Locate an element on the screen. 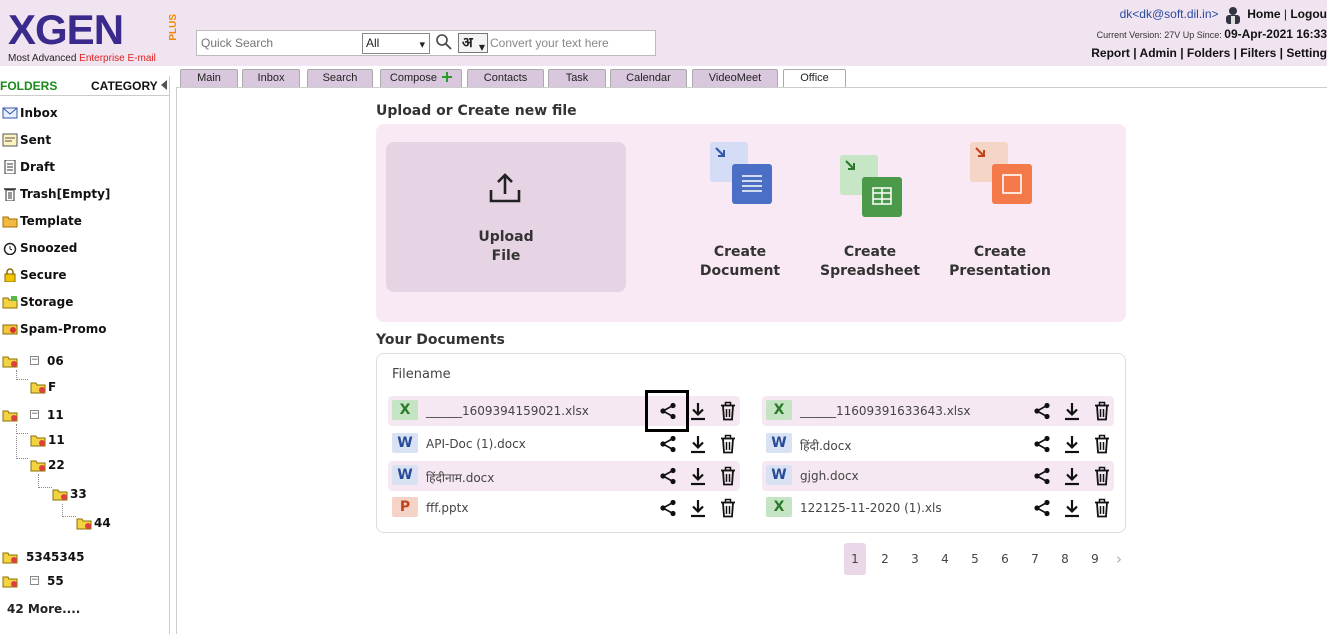 This screenshot has height=634, width=1327. tab-task: Task is located at coordinates (577, 78).